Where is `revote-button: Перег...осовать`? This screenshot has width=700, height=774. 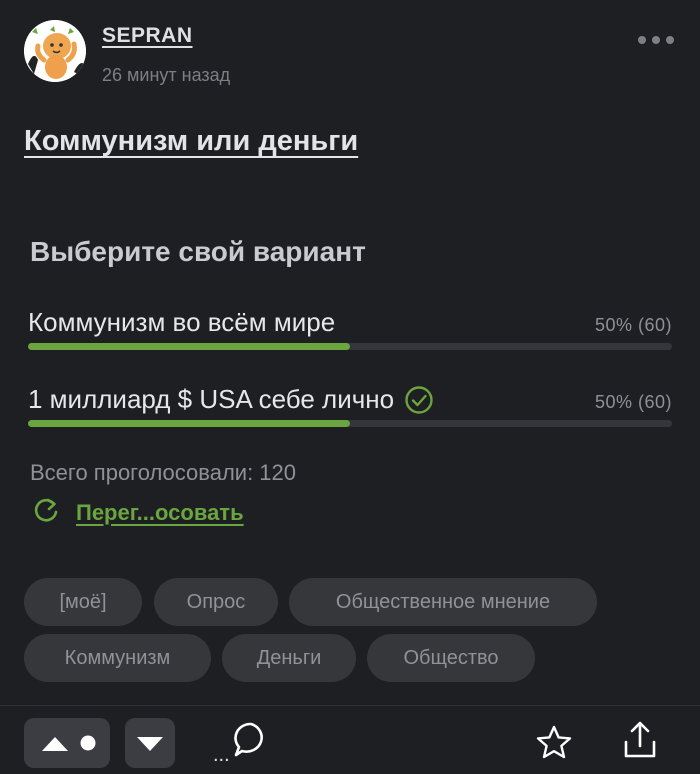
revote-button: Перег...осовать is located at coordinates (138, 512).